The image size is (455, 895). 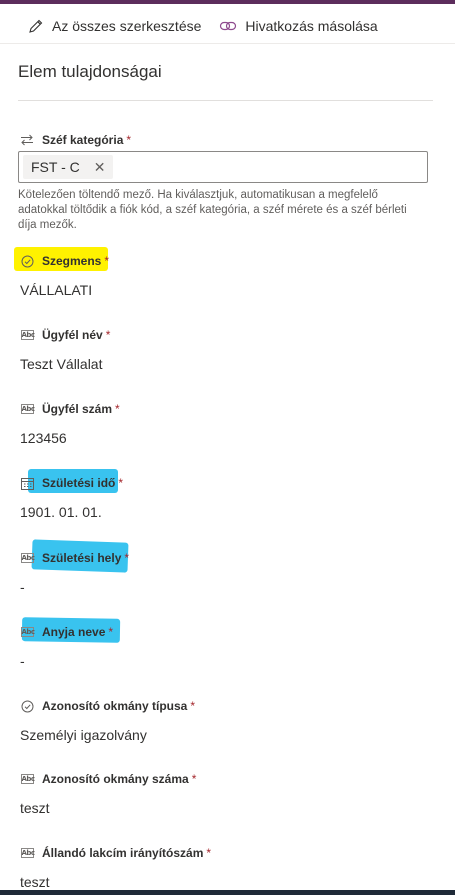 I want to click on safe-category-label-row: Széf kategória *, so click(x=227, y=140).